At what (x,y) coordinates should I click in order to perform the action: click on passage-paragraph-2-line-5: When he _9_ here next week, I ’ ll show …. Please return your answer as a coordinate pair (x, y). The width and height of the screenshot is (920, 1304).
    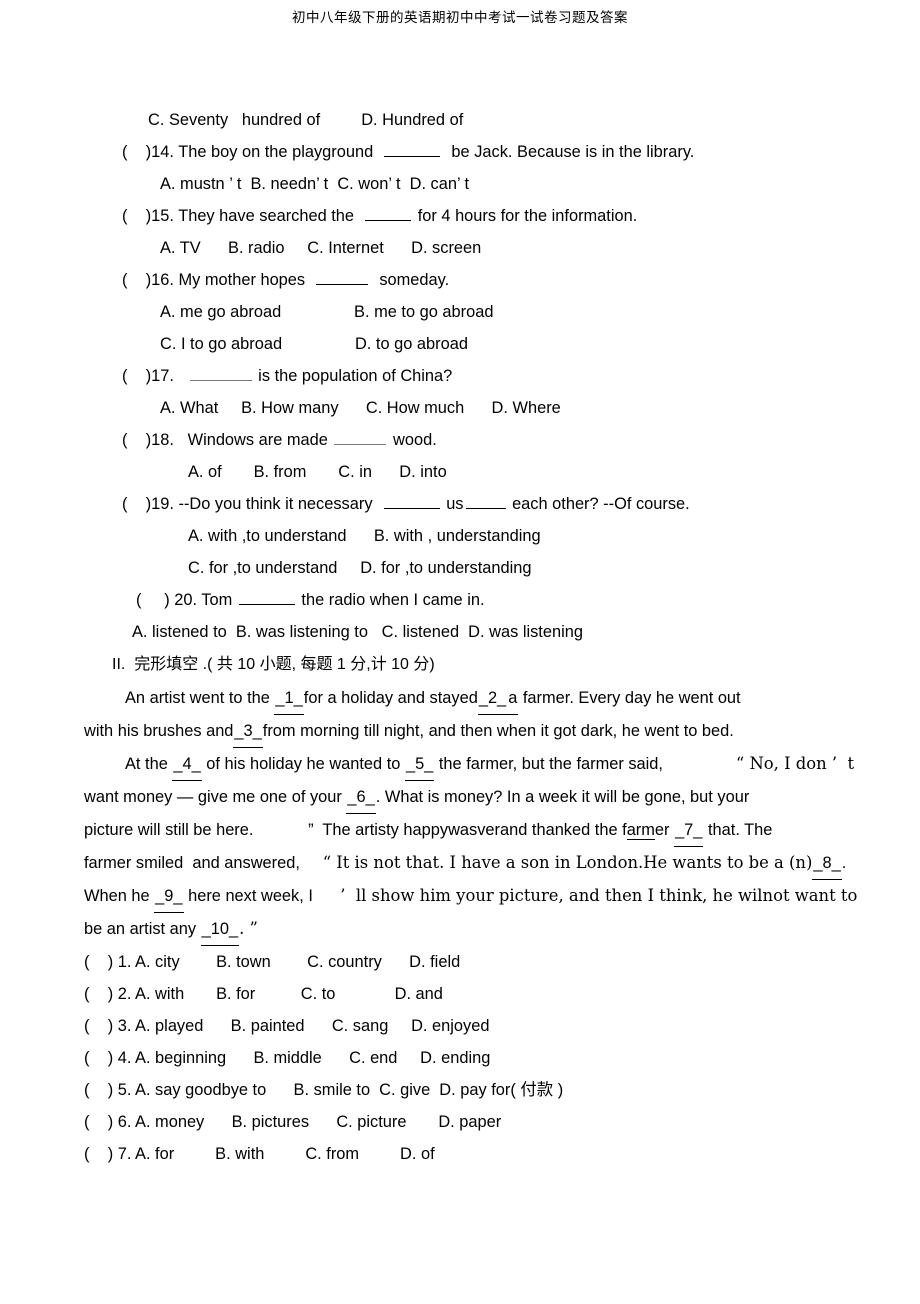
    Looking at the image, I should click on (460, 896).